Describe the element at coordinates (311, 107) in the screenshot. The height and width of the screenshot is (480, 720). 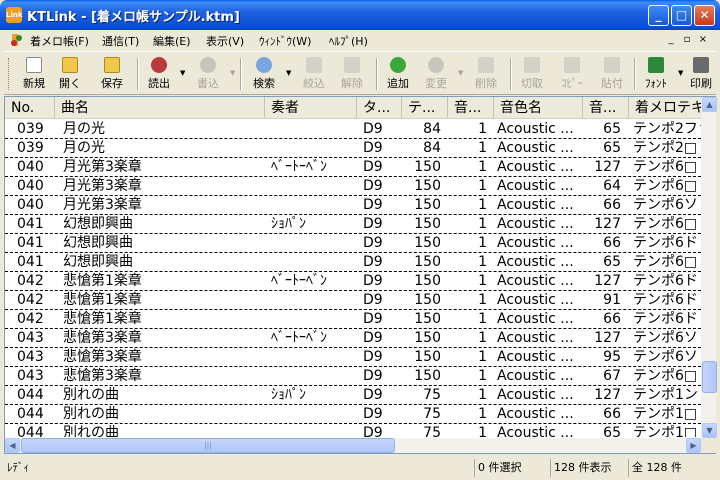
I see `col-header-artist: 奏者` at that location.